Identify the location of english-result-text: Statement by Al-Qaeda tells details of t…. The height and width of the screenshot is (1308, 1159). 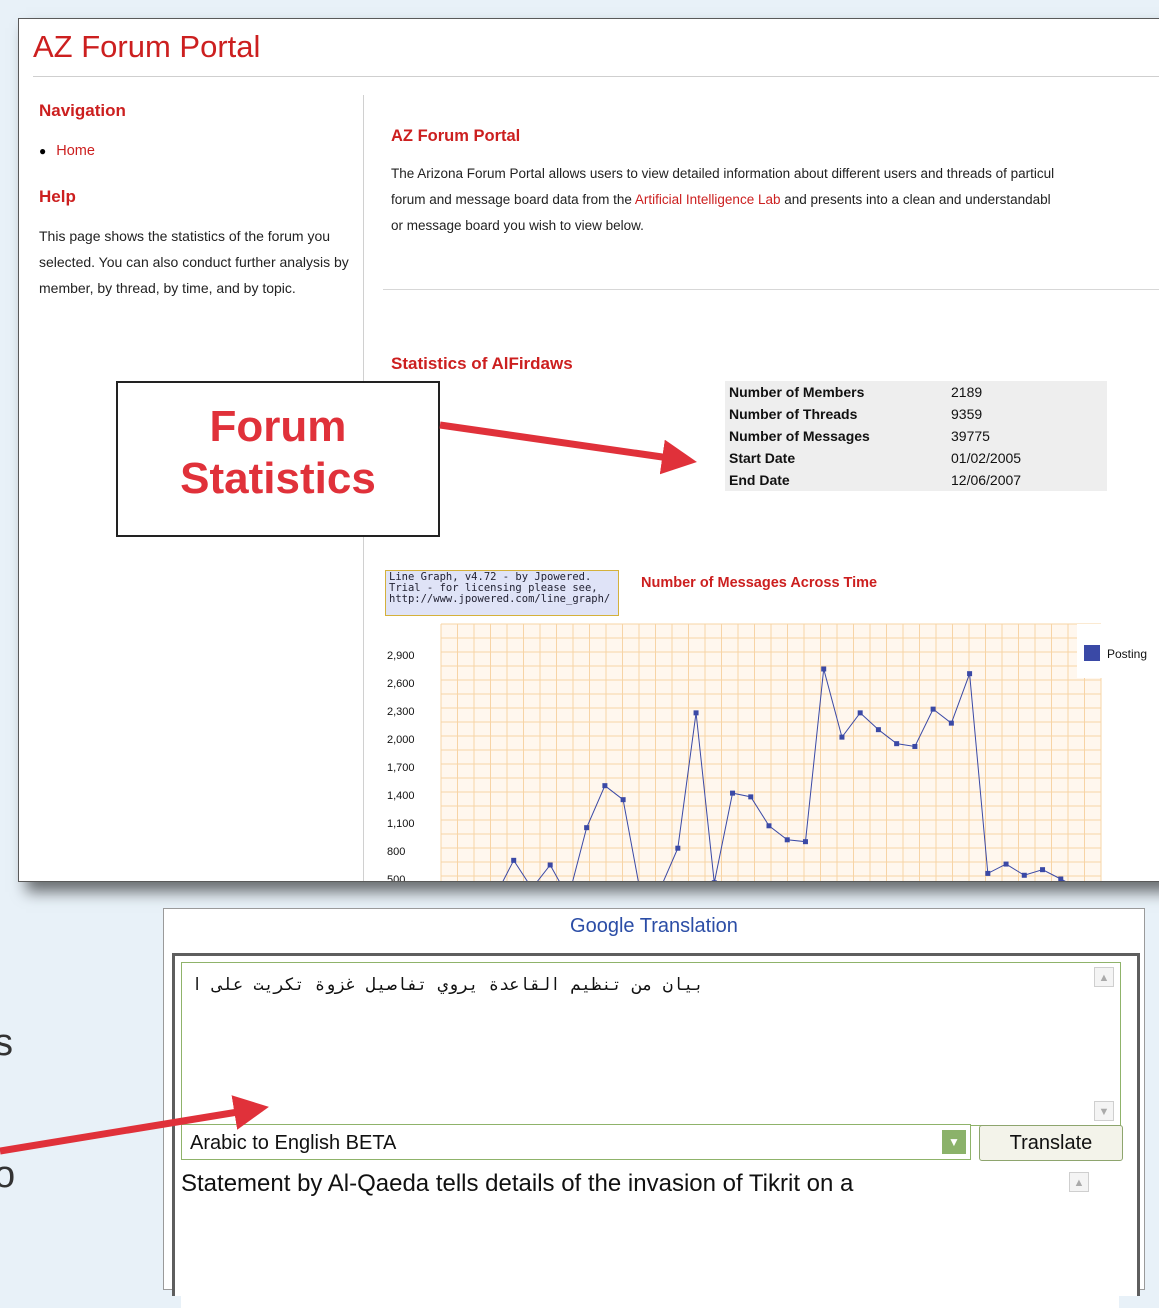
(517, 1183).